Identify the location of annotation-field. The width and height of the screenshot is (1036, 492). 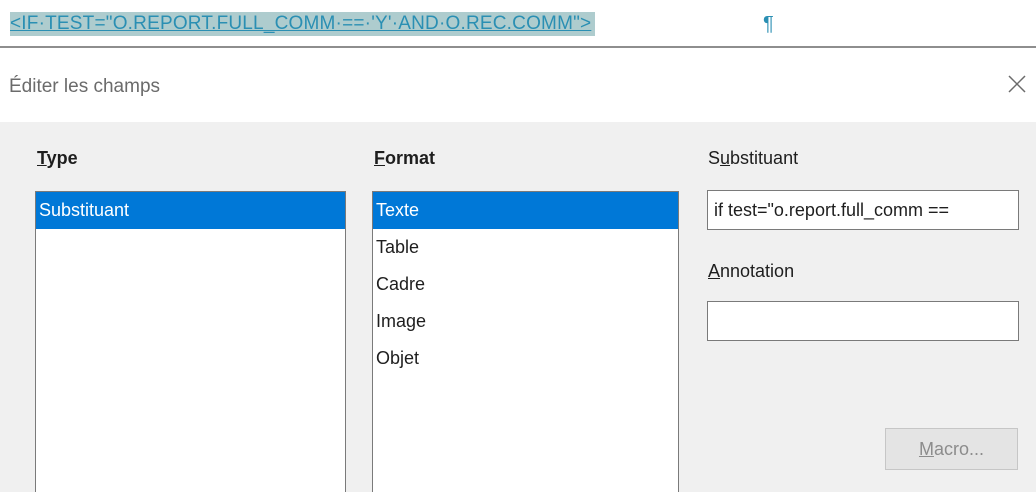
(863, 321).